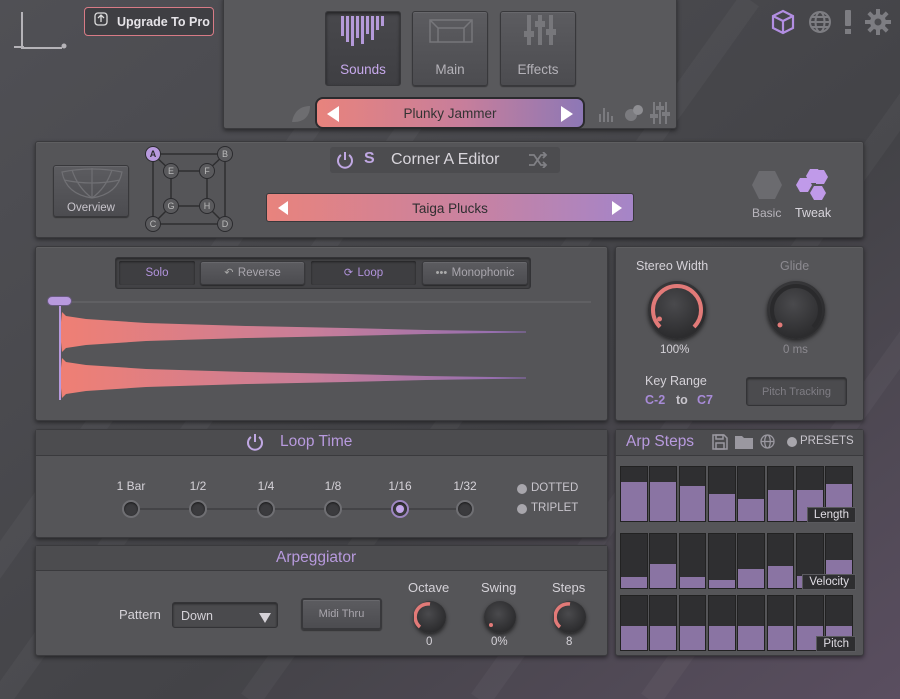 The height and width of the screenshot is (699, 900). What do you see at coordinates (813, 187) in the screenshot?
I see `tweak-hex-icon` at bounding box center [813, 187].